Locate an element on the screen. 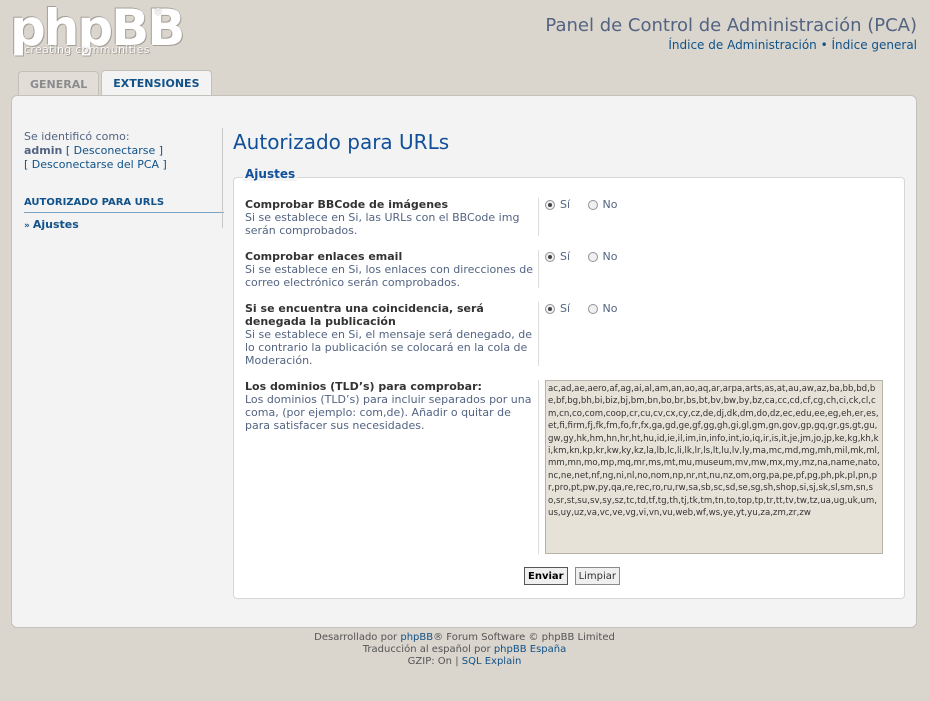 The height and width of the screenshot is (701, 929). footer-debug: GZIP: On | SQL Explain is located at coordinates (464, 662).